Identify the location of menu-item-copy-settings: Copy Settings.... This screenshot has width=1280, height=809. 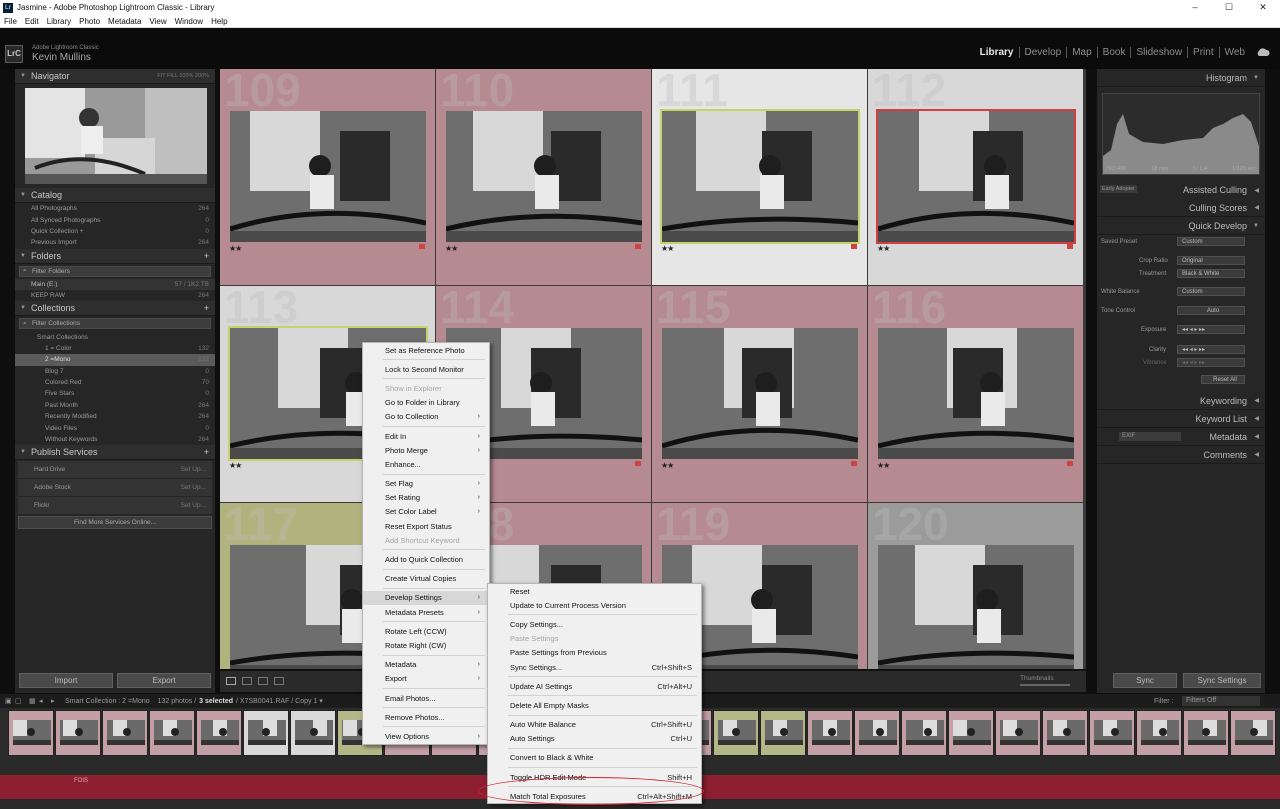
(594, 624).